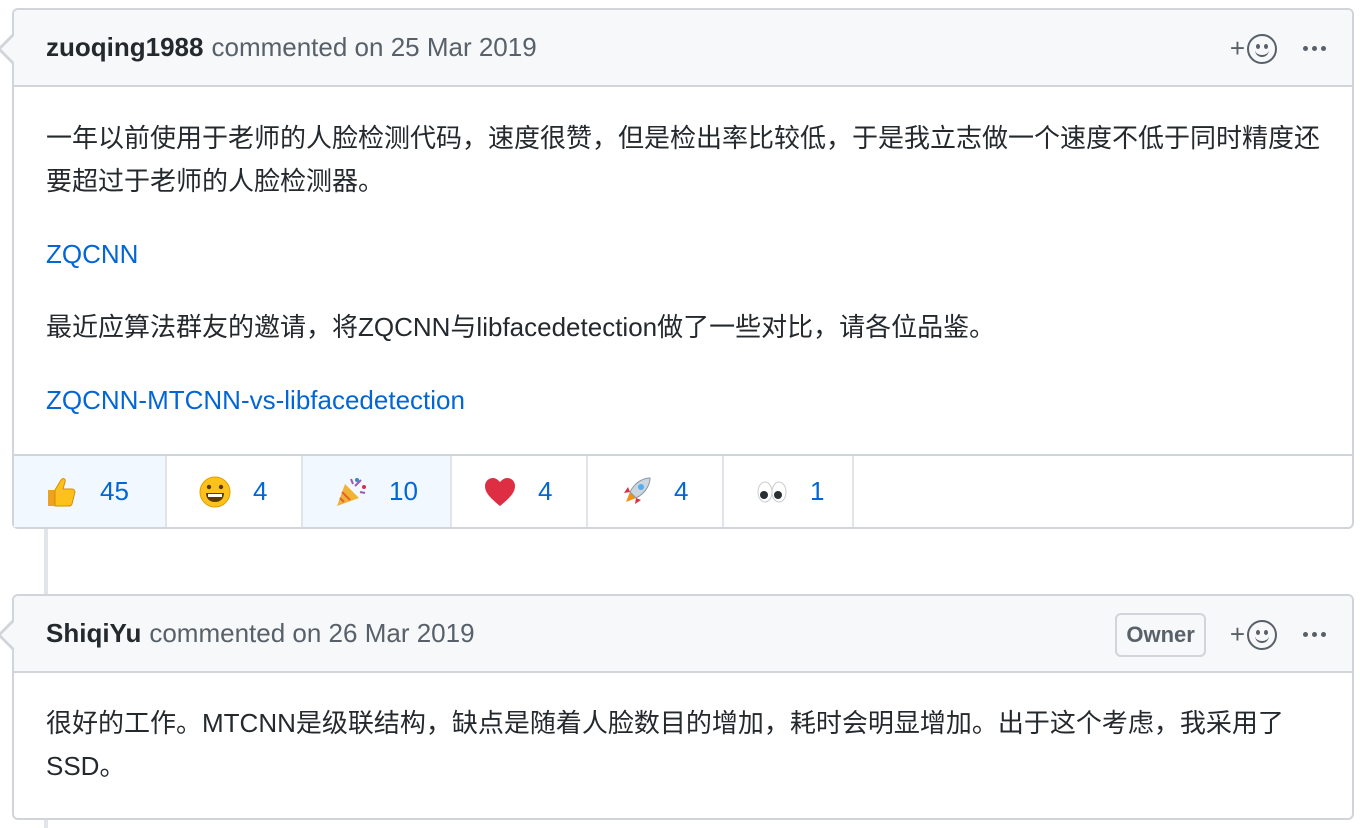  What do you see at coordinates (114, 491) in the screenshot?
I see `reaction-count: 45` at bounding box center [114, 491].